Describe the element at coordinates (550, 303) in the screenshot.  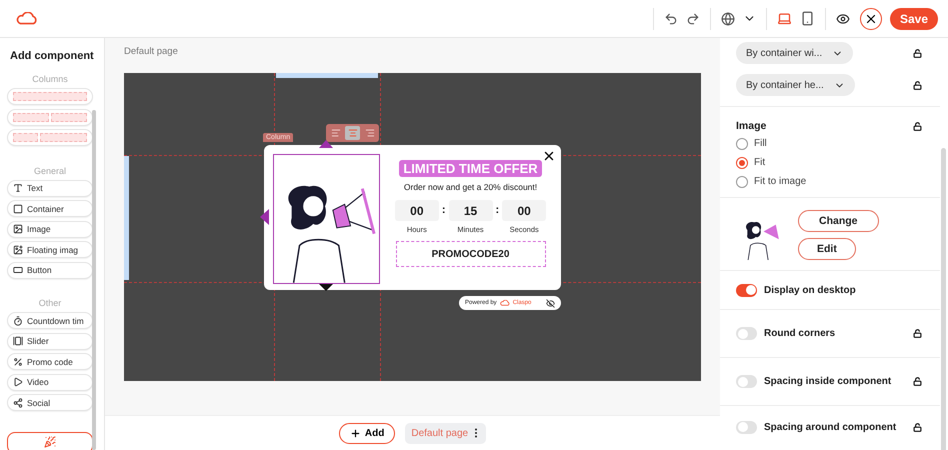
I see `eye-off-icon` at that location.